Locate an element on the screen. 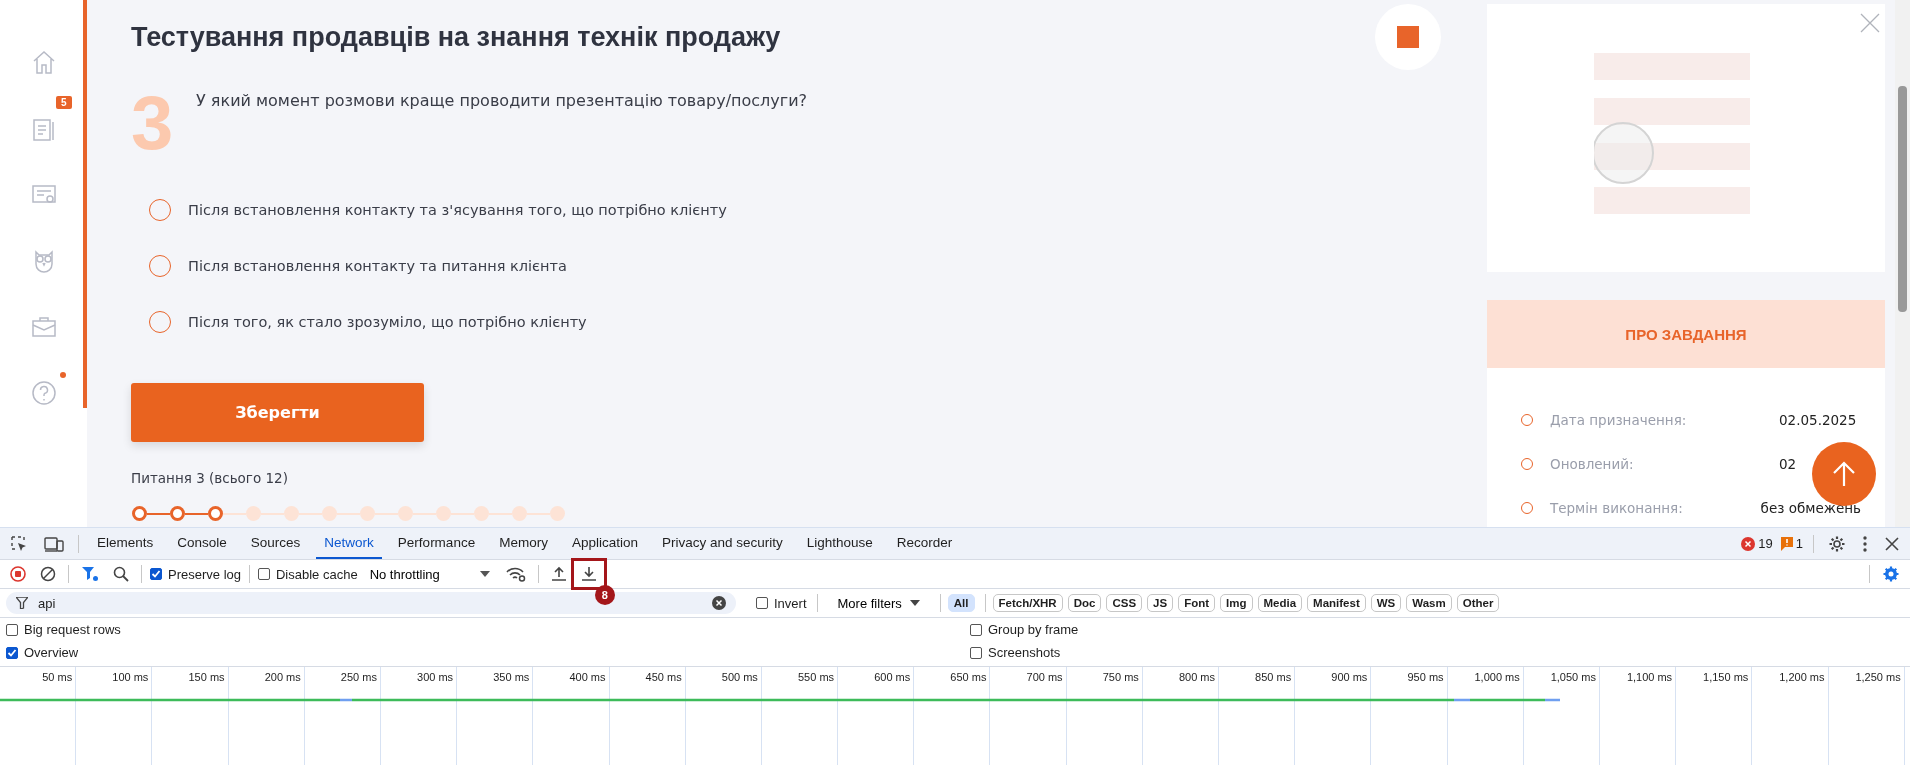  warning-count: 1 is located at coordinates (1791, 543).